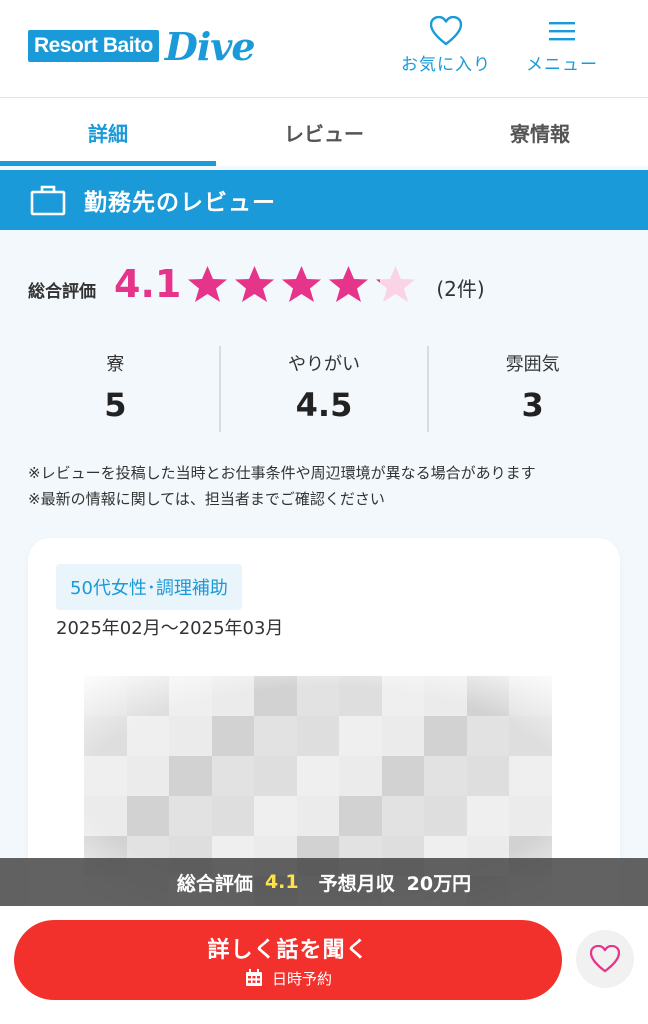 The height and width of the screenshot is (1024, 648). What do you see at coordinates (301, 978) in the screenshot?
I see `reservation-label: 日時予約` at bounding box center [301, 978].